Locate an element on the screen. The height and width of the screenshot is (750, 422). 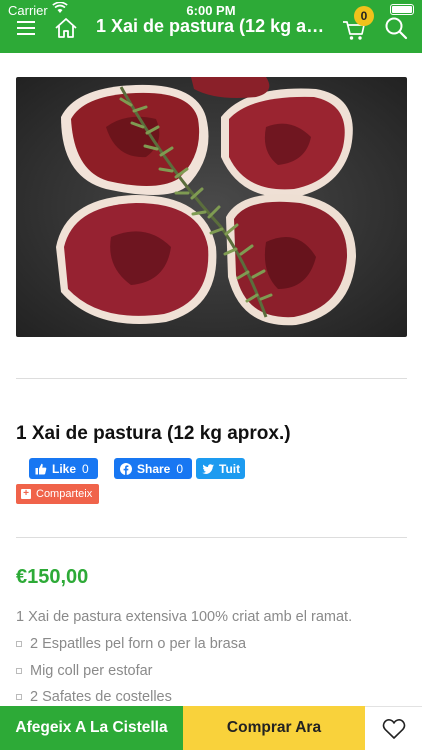
share-all-button: + Comparteix is located at coordinates (57, 494).